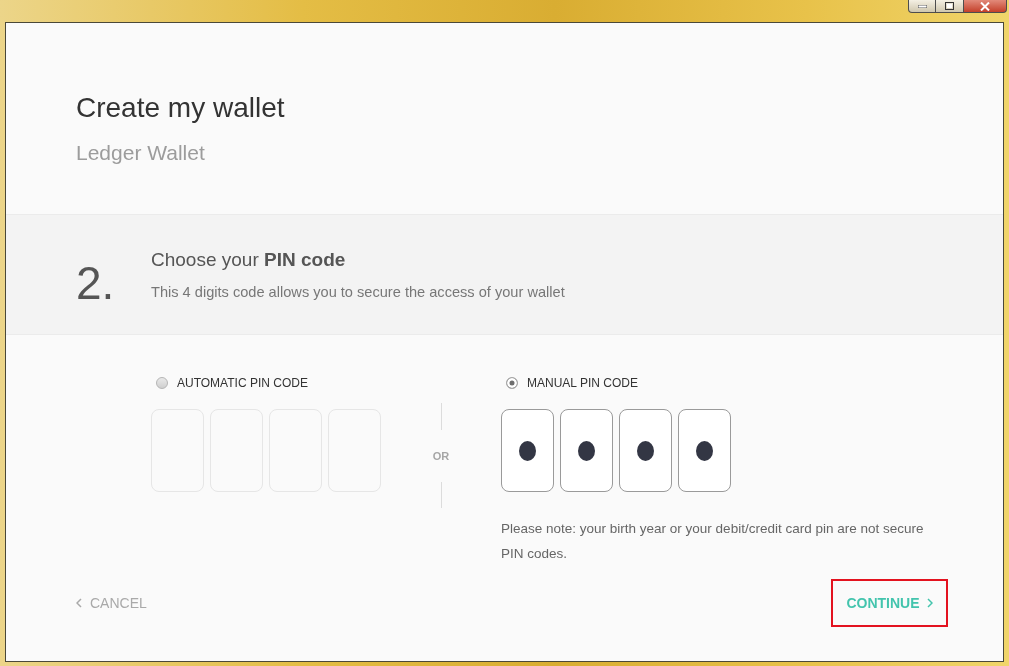  What do you see at coordinates (140, 153) in the screenshot?
I see `page-subtitle: Ledger Wallet` at bounding box center [140, 153].